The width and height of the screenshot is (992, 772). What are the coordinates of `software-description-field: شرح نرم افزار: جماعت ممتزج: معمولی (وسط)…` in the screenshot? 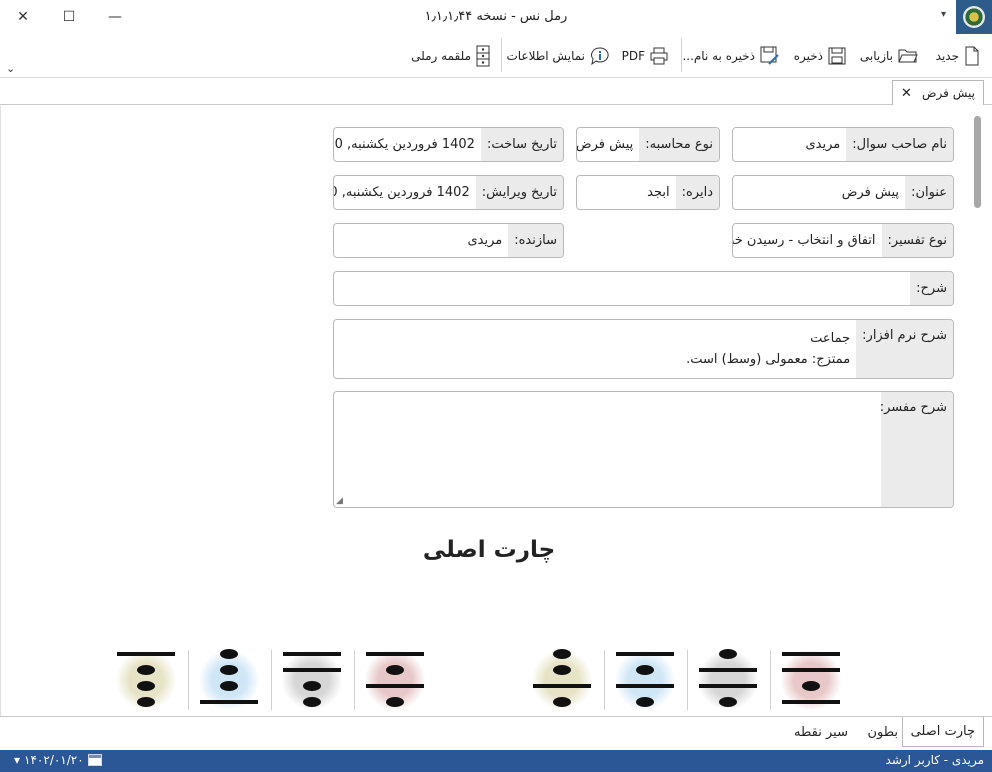 It's located at (643, 349).